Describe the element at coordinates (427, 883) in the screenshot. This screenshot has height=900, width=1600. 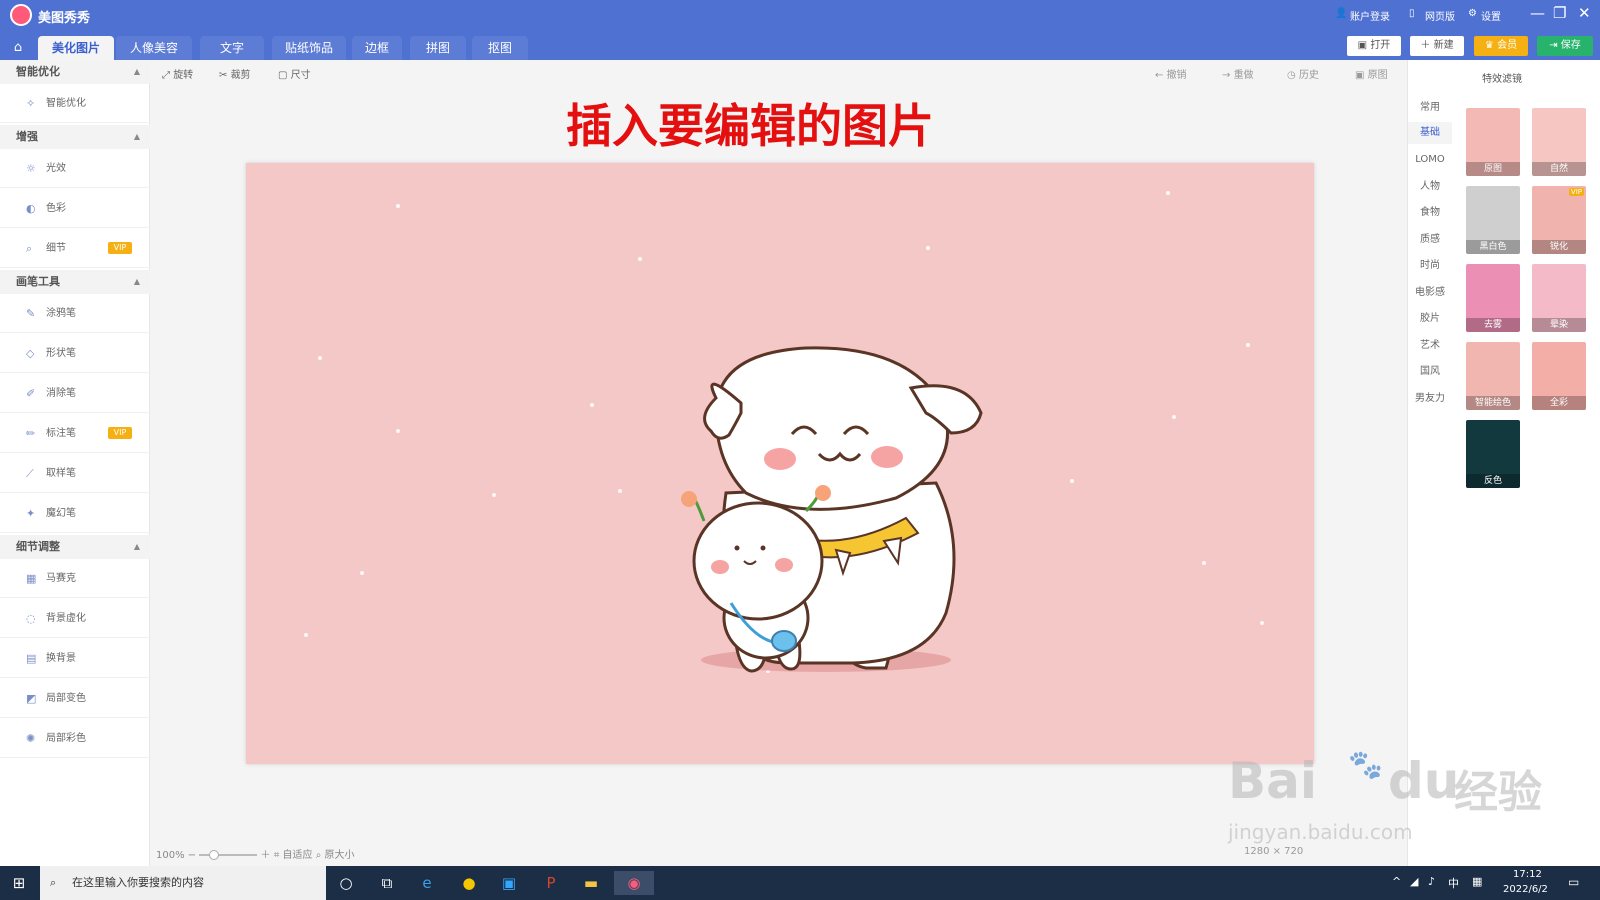
I see `edge-browser-icon: e` at that location.